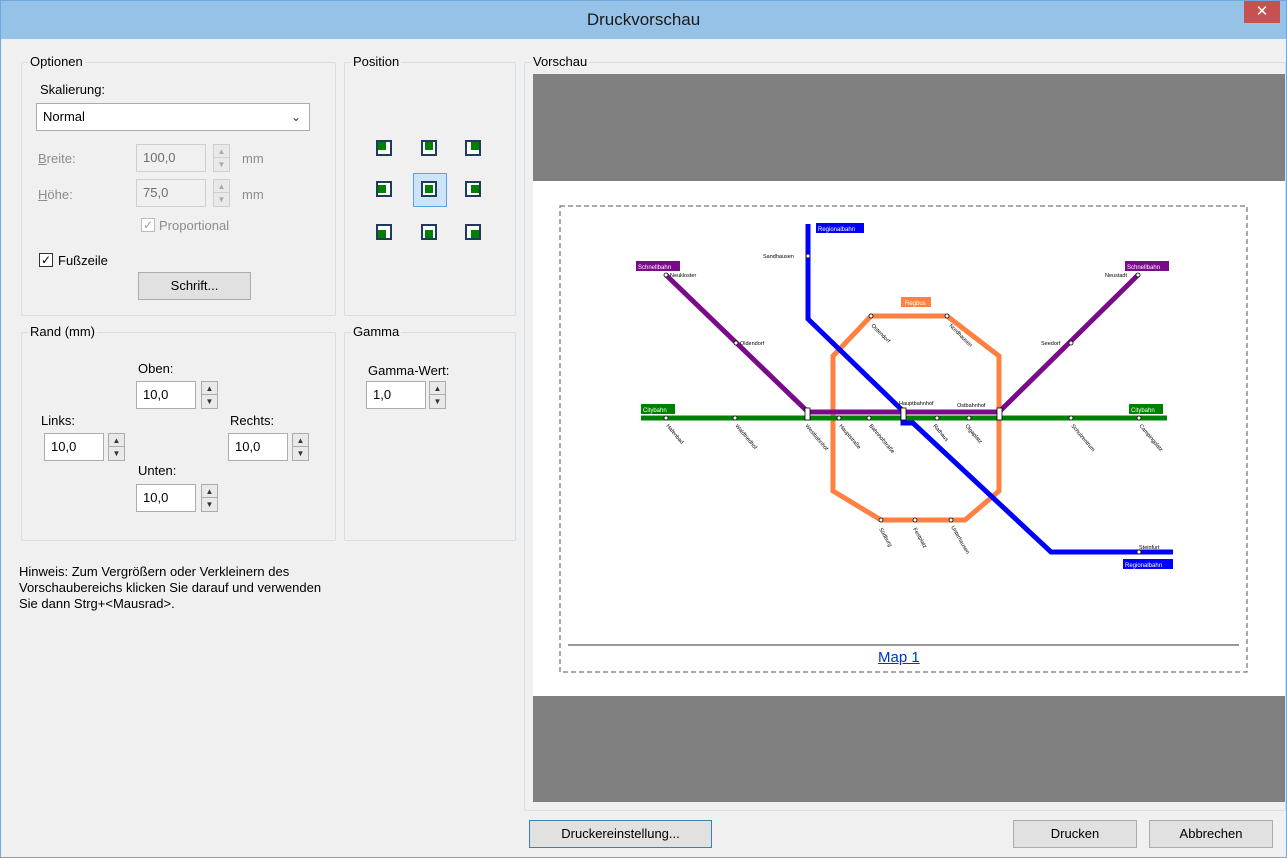 This screenshot has height=858, width=1287. I want to click on height-input: 75,0, so click(171, 193).